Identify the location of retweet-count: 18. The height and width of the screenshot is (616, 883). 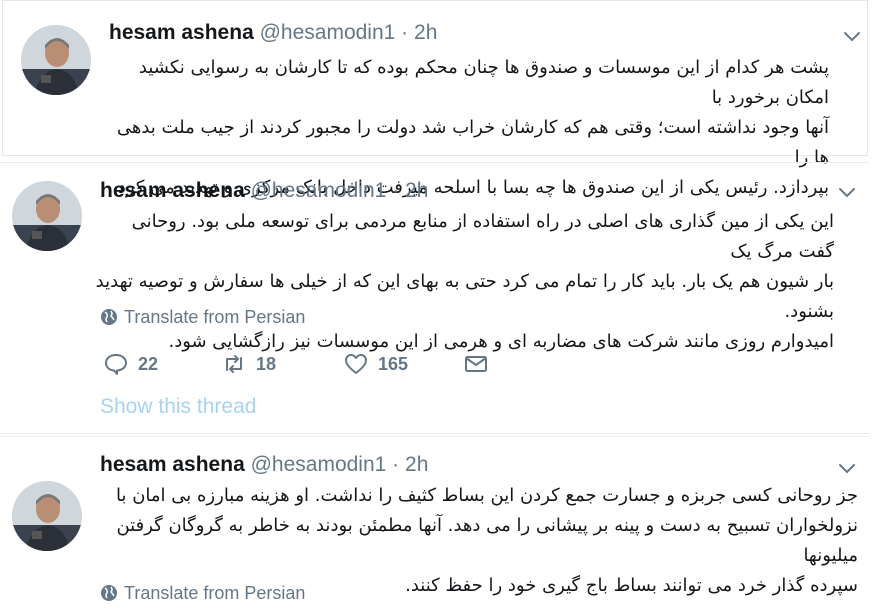
(266, 363).